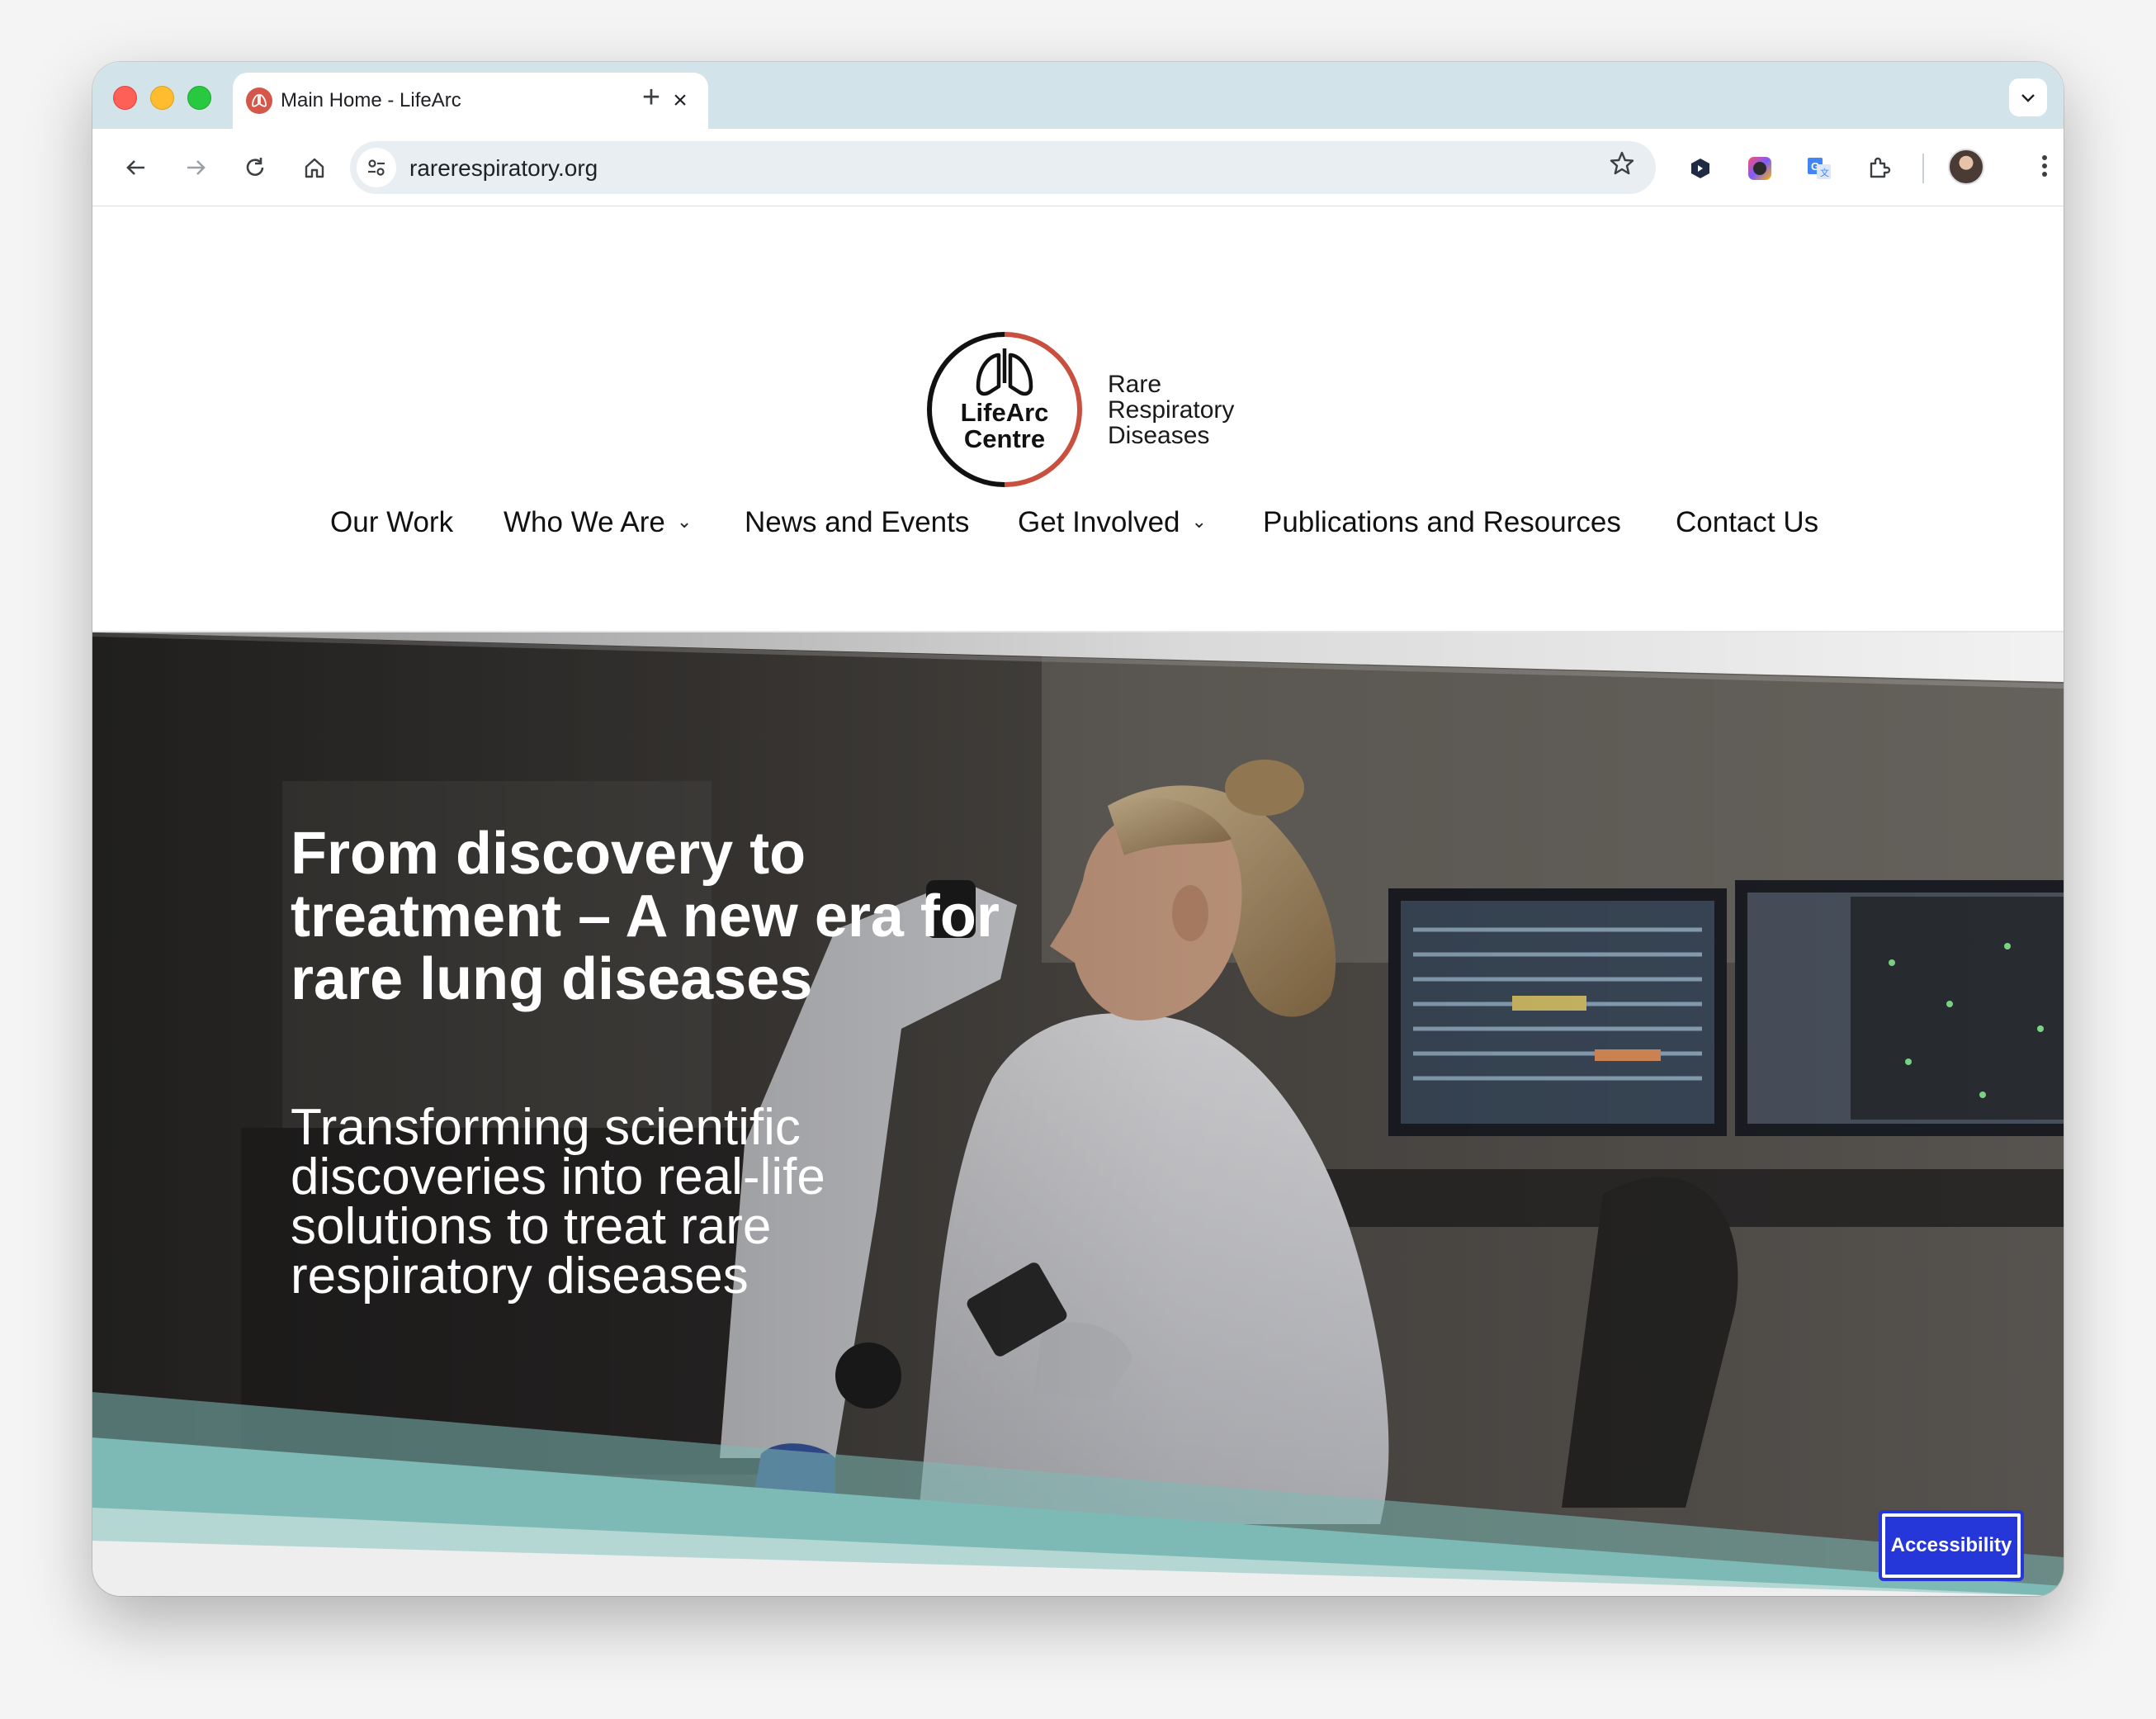 This screenshot has height=1719, width=2156. I want to click on nav-publications-and-resources: Publications and Resources, so click(1442, 522).